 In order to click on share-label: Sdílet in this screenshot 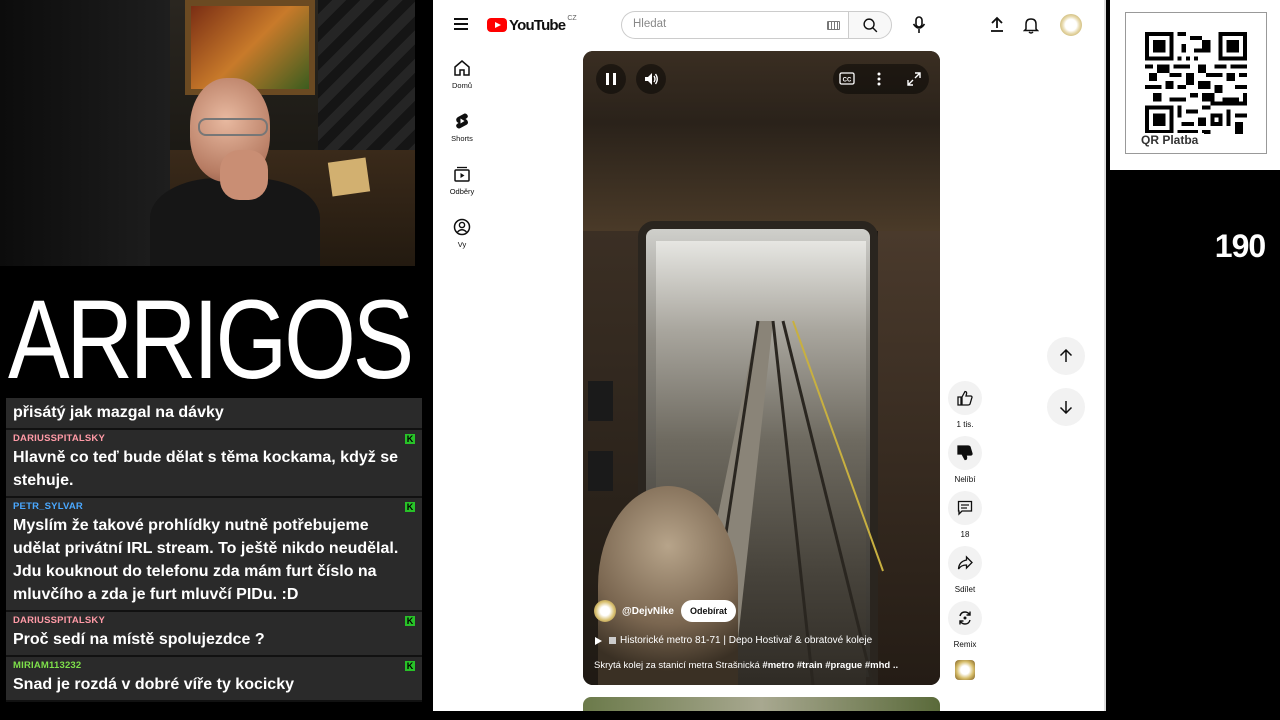, I will do `click(965, 589)`.